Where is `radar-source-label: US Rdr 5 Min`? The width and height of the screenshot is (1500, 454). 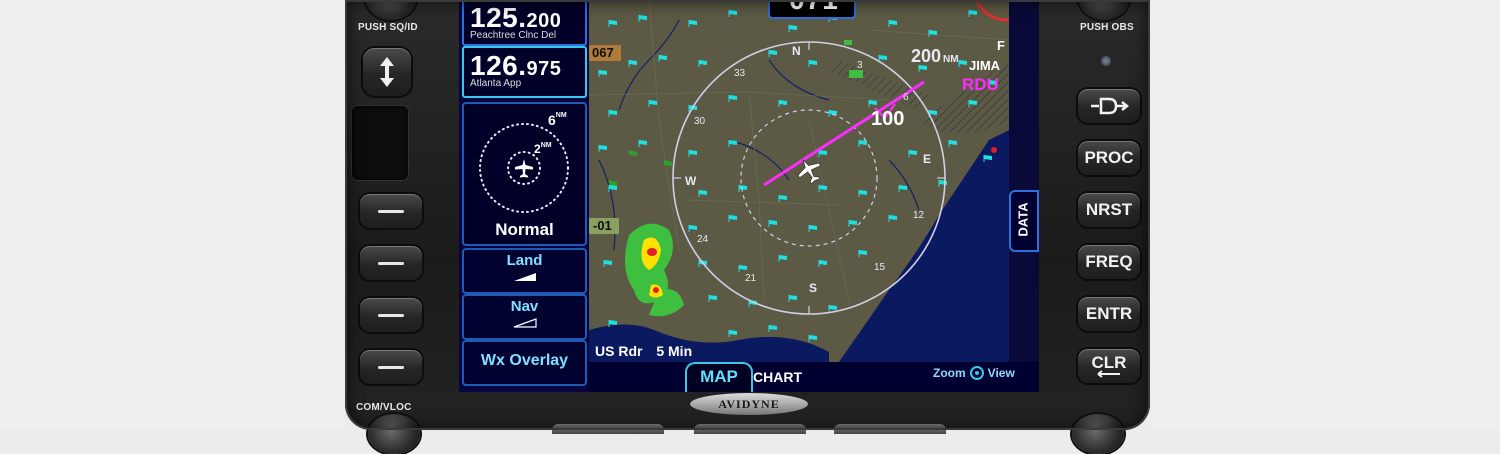
radar-source-label: US Rdr 5 Min is located at coordinates (643, 351).